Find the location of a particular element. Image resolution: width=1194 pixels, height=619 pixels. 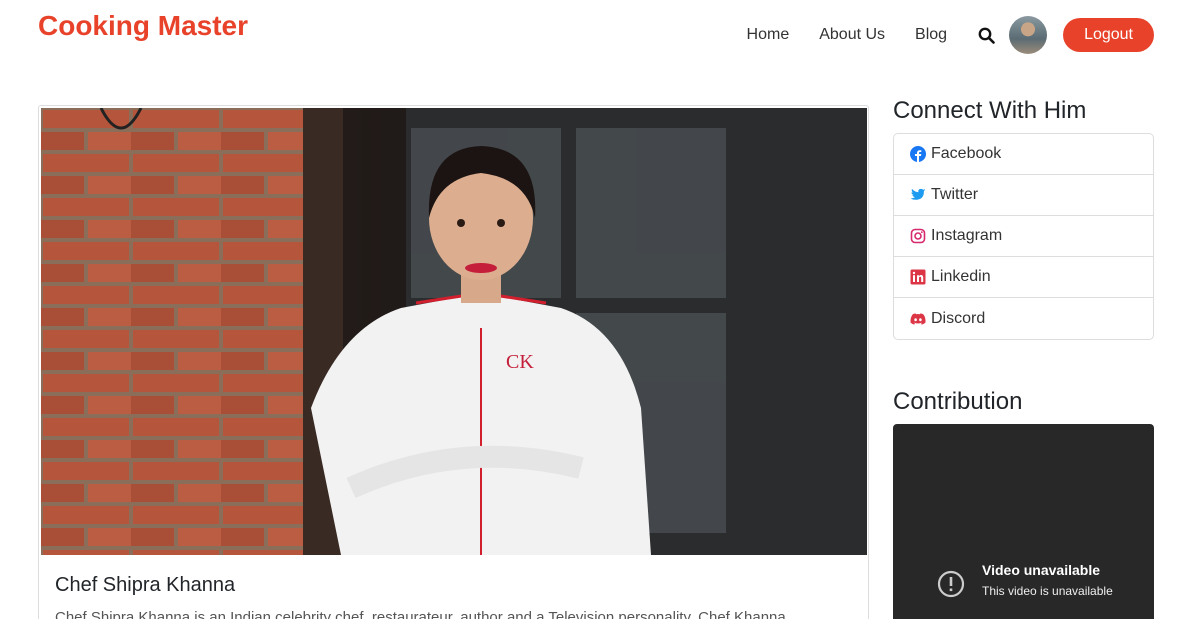

top-nav: Home About Us Blog Logout is located at coordinates (950, 35).